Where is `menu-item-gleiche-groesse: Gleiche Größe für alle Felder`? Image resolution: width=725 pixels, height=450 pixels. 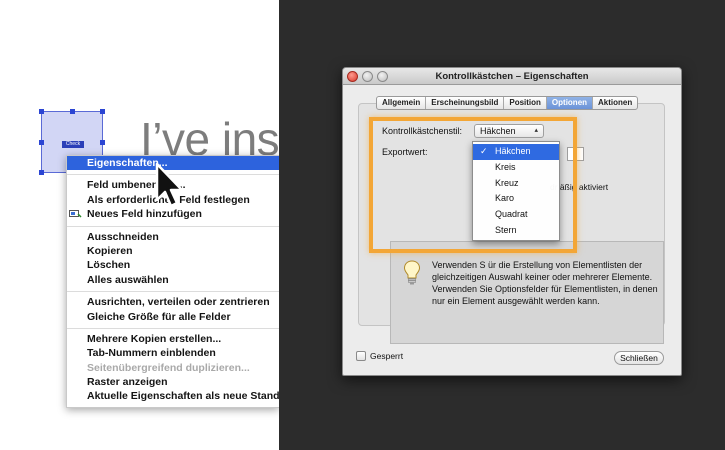
menu-item-gleiche-groesse: Gleiche Größe für alle Felder is located at coordinates (173, 317).